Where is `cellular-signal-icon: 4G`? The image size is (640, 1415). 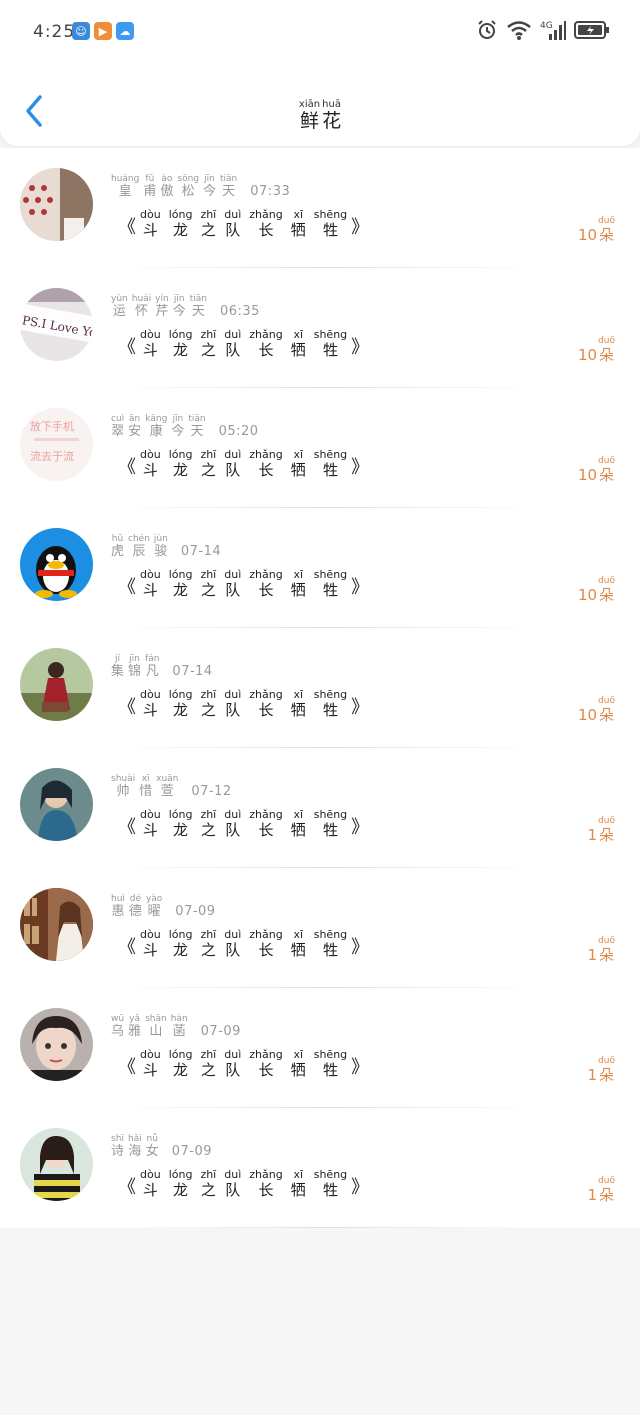
cellular-signal-icon: 4G is located at coordinates (553, 30).